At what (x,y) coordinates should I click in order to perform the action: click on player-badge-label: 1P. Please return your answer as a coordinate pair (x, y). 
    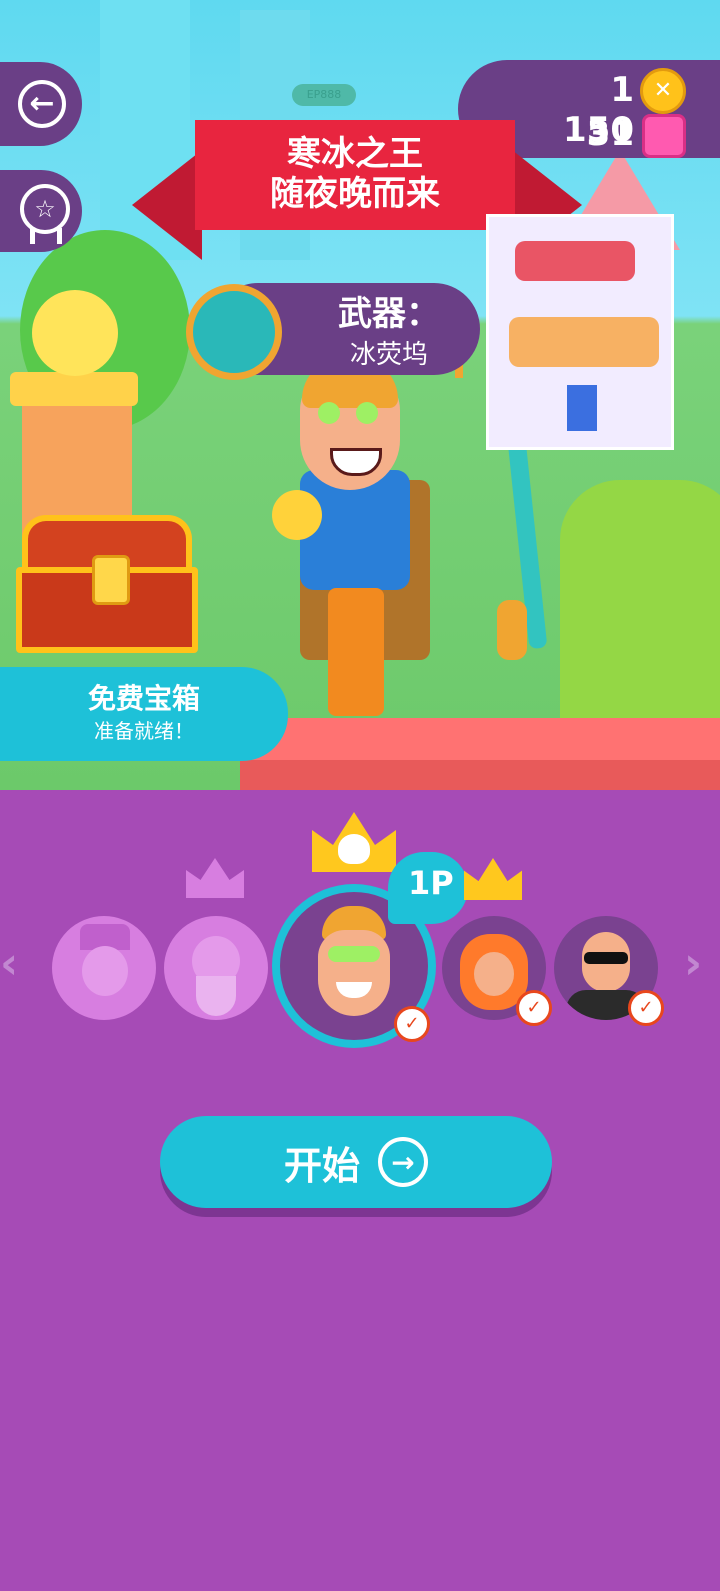
    Looking at the image, I should click on (431, 883).